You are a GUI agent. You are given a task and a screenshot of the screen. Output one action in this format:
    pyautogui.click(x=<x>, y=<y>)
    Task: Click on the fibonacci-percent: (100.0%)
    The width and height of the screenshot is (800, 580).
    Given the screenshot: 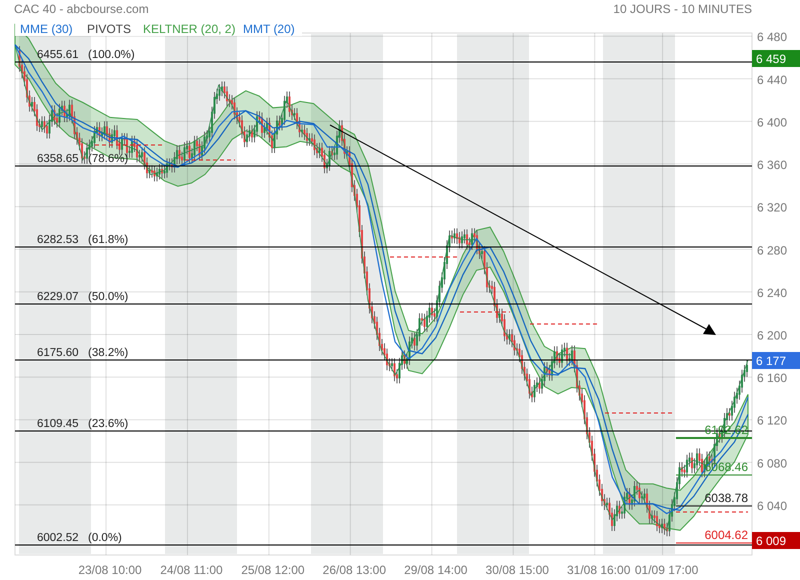 What is the action you would take?
    pyautogui.click(x=111, y=55)
    